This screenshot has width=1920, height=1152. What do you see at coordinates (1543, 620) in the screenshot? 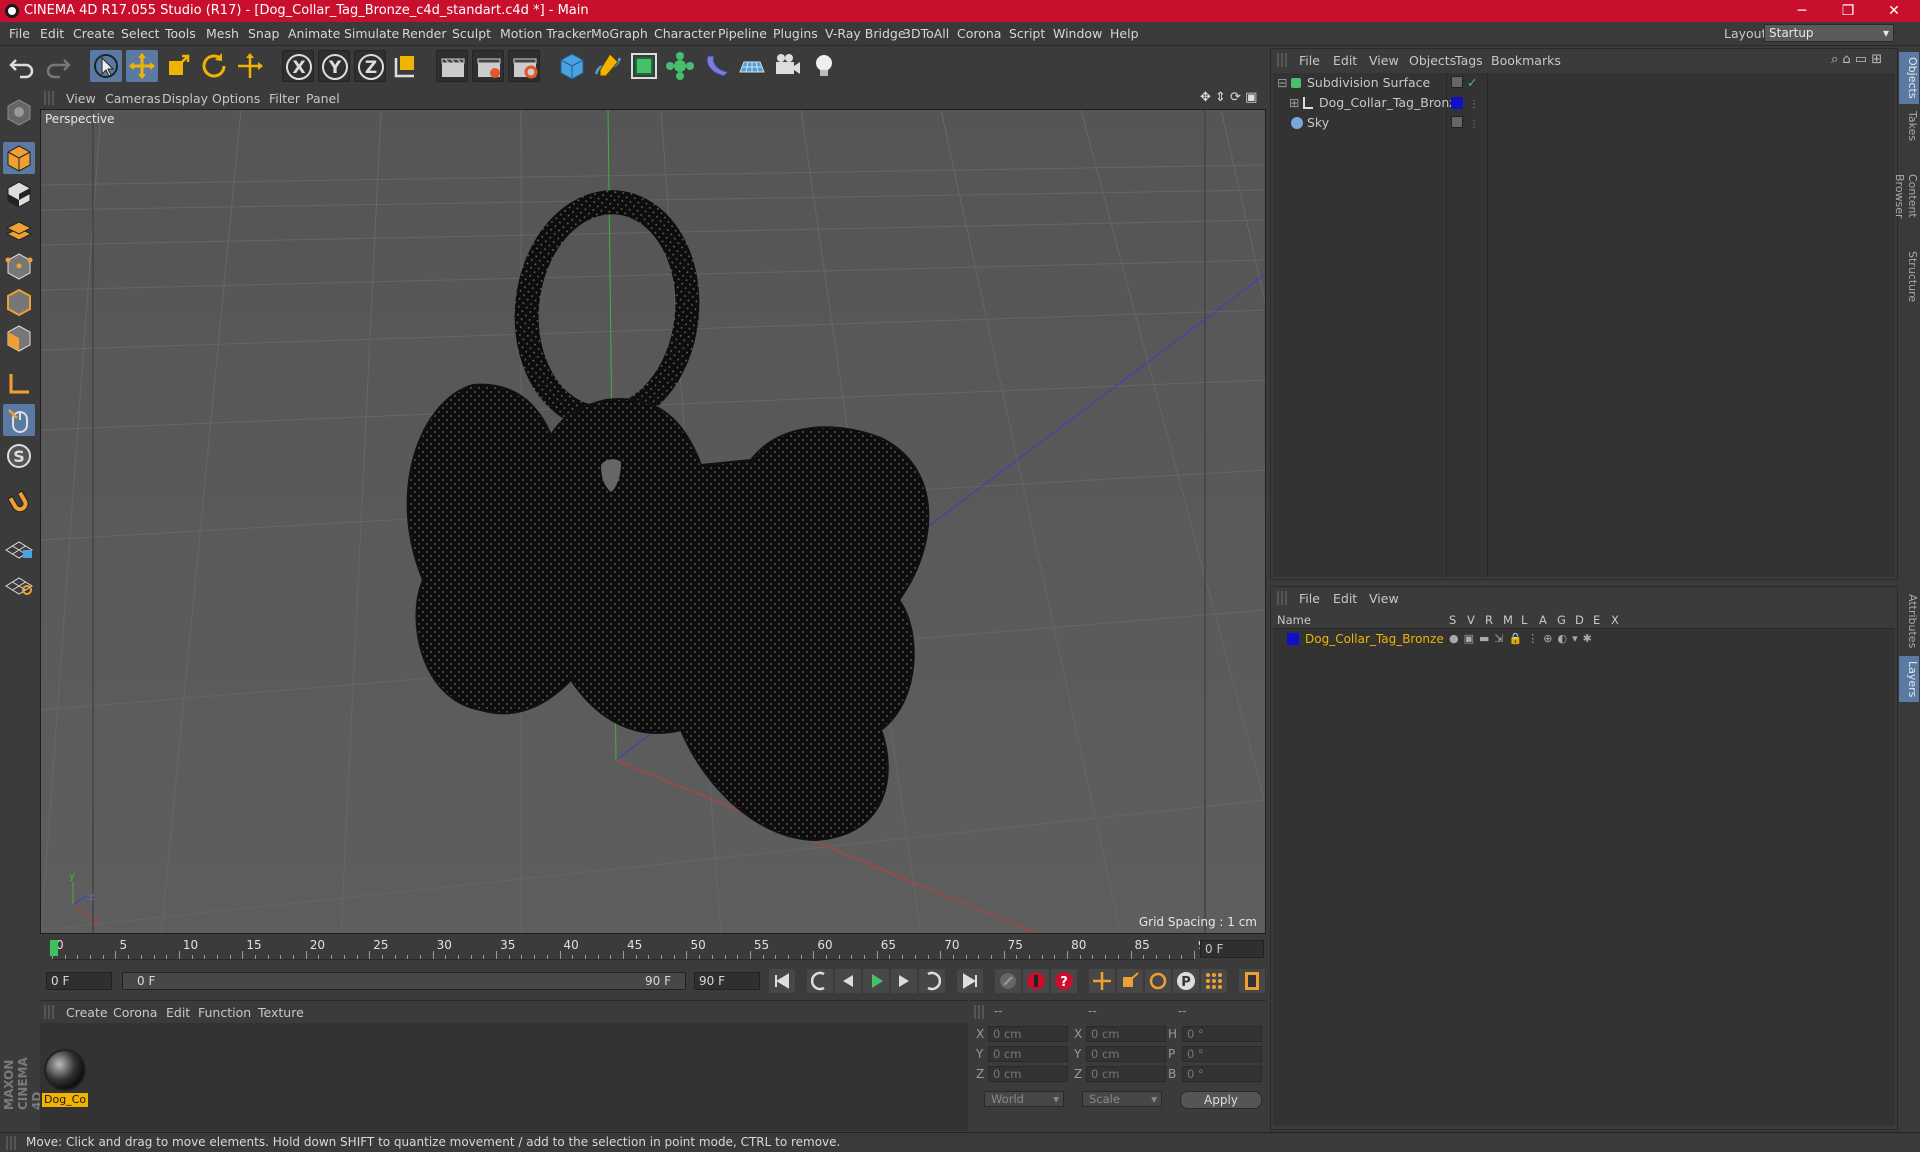
I see `column-animation: A` at bounding box center [1543, 620].